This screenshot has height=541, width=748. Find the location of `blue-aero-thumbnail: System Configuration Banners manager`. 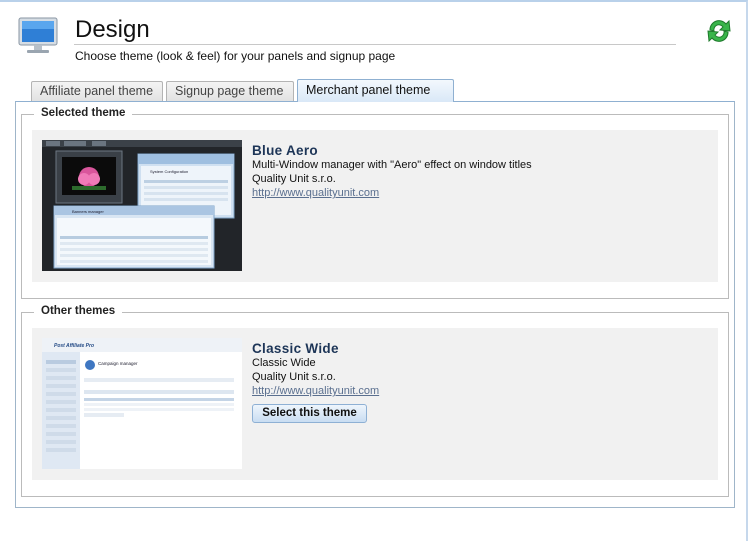

blue-aero-thumbnail: System Configuration Banners manager is located at coordinates (142, 205).